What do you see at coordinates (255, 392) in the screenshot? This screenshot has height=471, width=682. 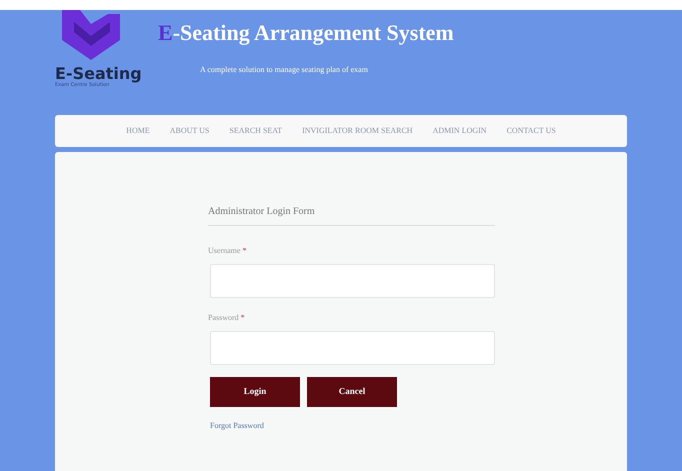 I see `form-button: Login` at bounding box center [255, 392].